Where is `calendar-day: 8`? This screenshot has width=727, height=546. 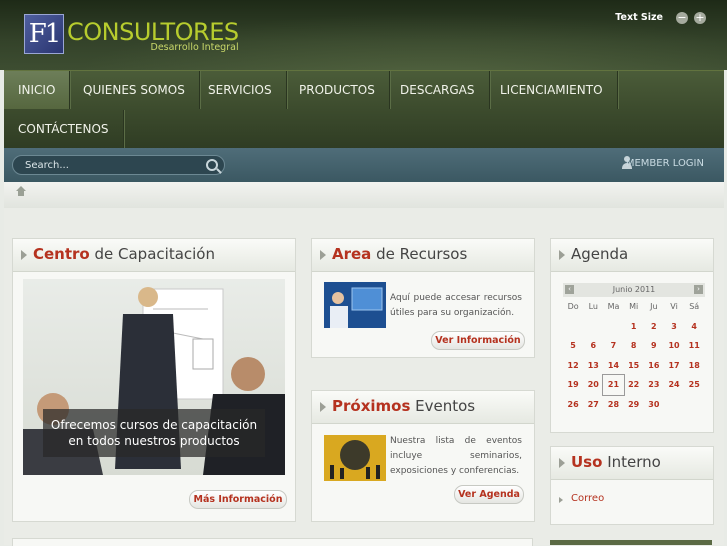 calendar-day: 8 is located at coordinates (634, 346).